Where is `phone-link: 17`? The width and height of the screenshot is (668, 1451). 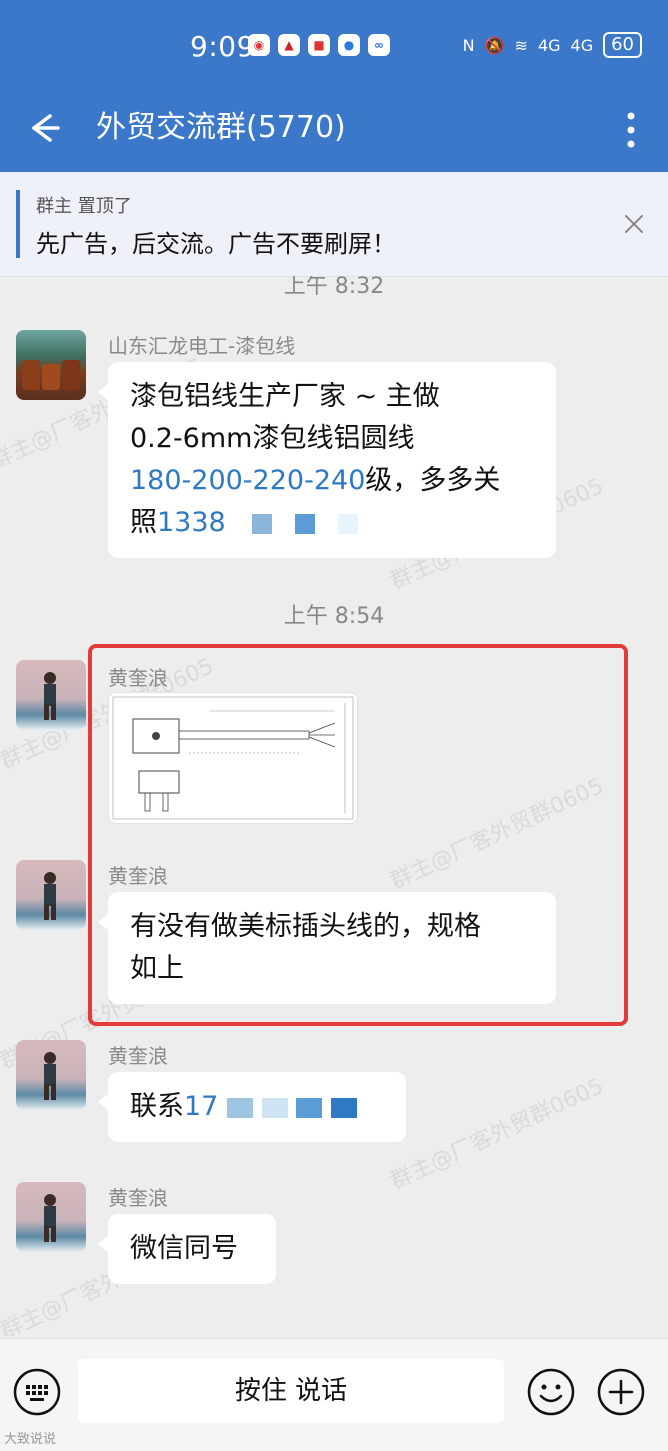
phone-link: 17 is located at coordinates (201, 1106).